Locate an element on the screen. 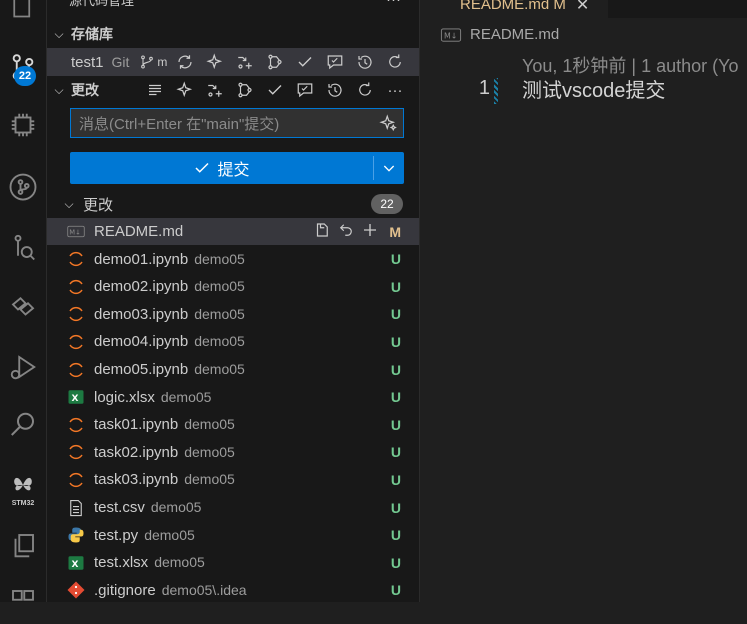 This screenshot has width=747, height=624. list-item: M↓ README.md M is located at coordinates (233, 231).